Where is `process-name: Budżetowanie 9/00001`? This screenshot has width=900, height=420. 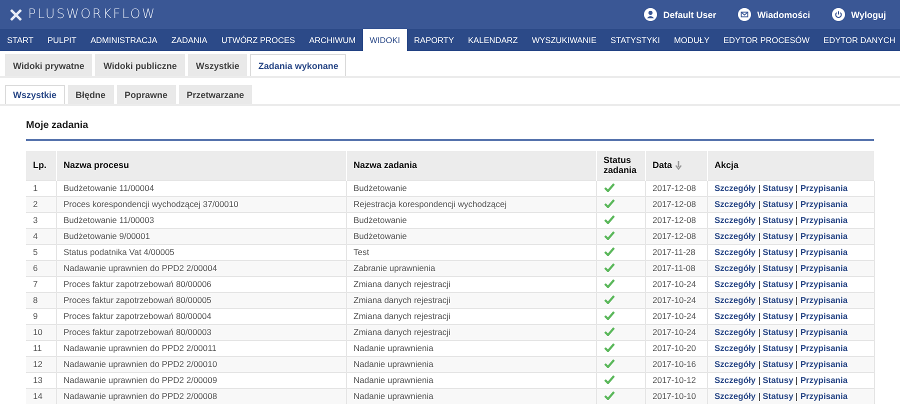
process-name: Budżetowanie 9/00001 is located at coordinates (107, 236).